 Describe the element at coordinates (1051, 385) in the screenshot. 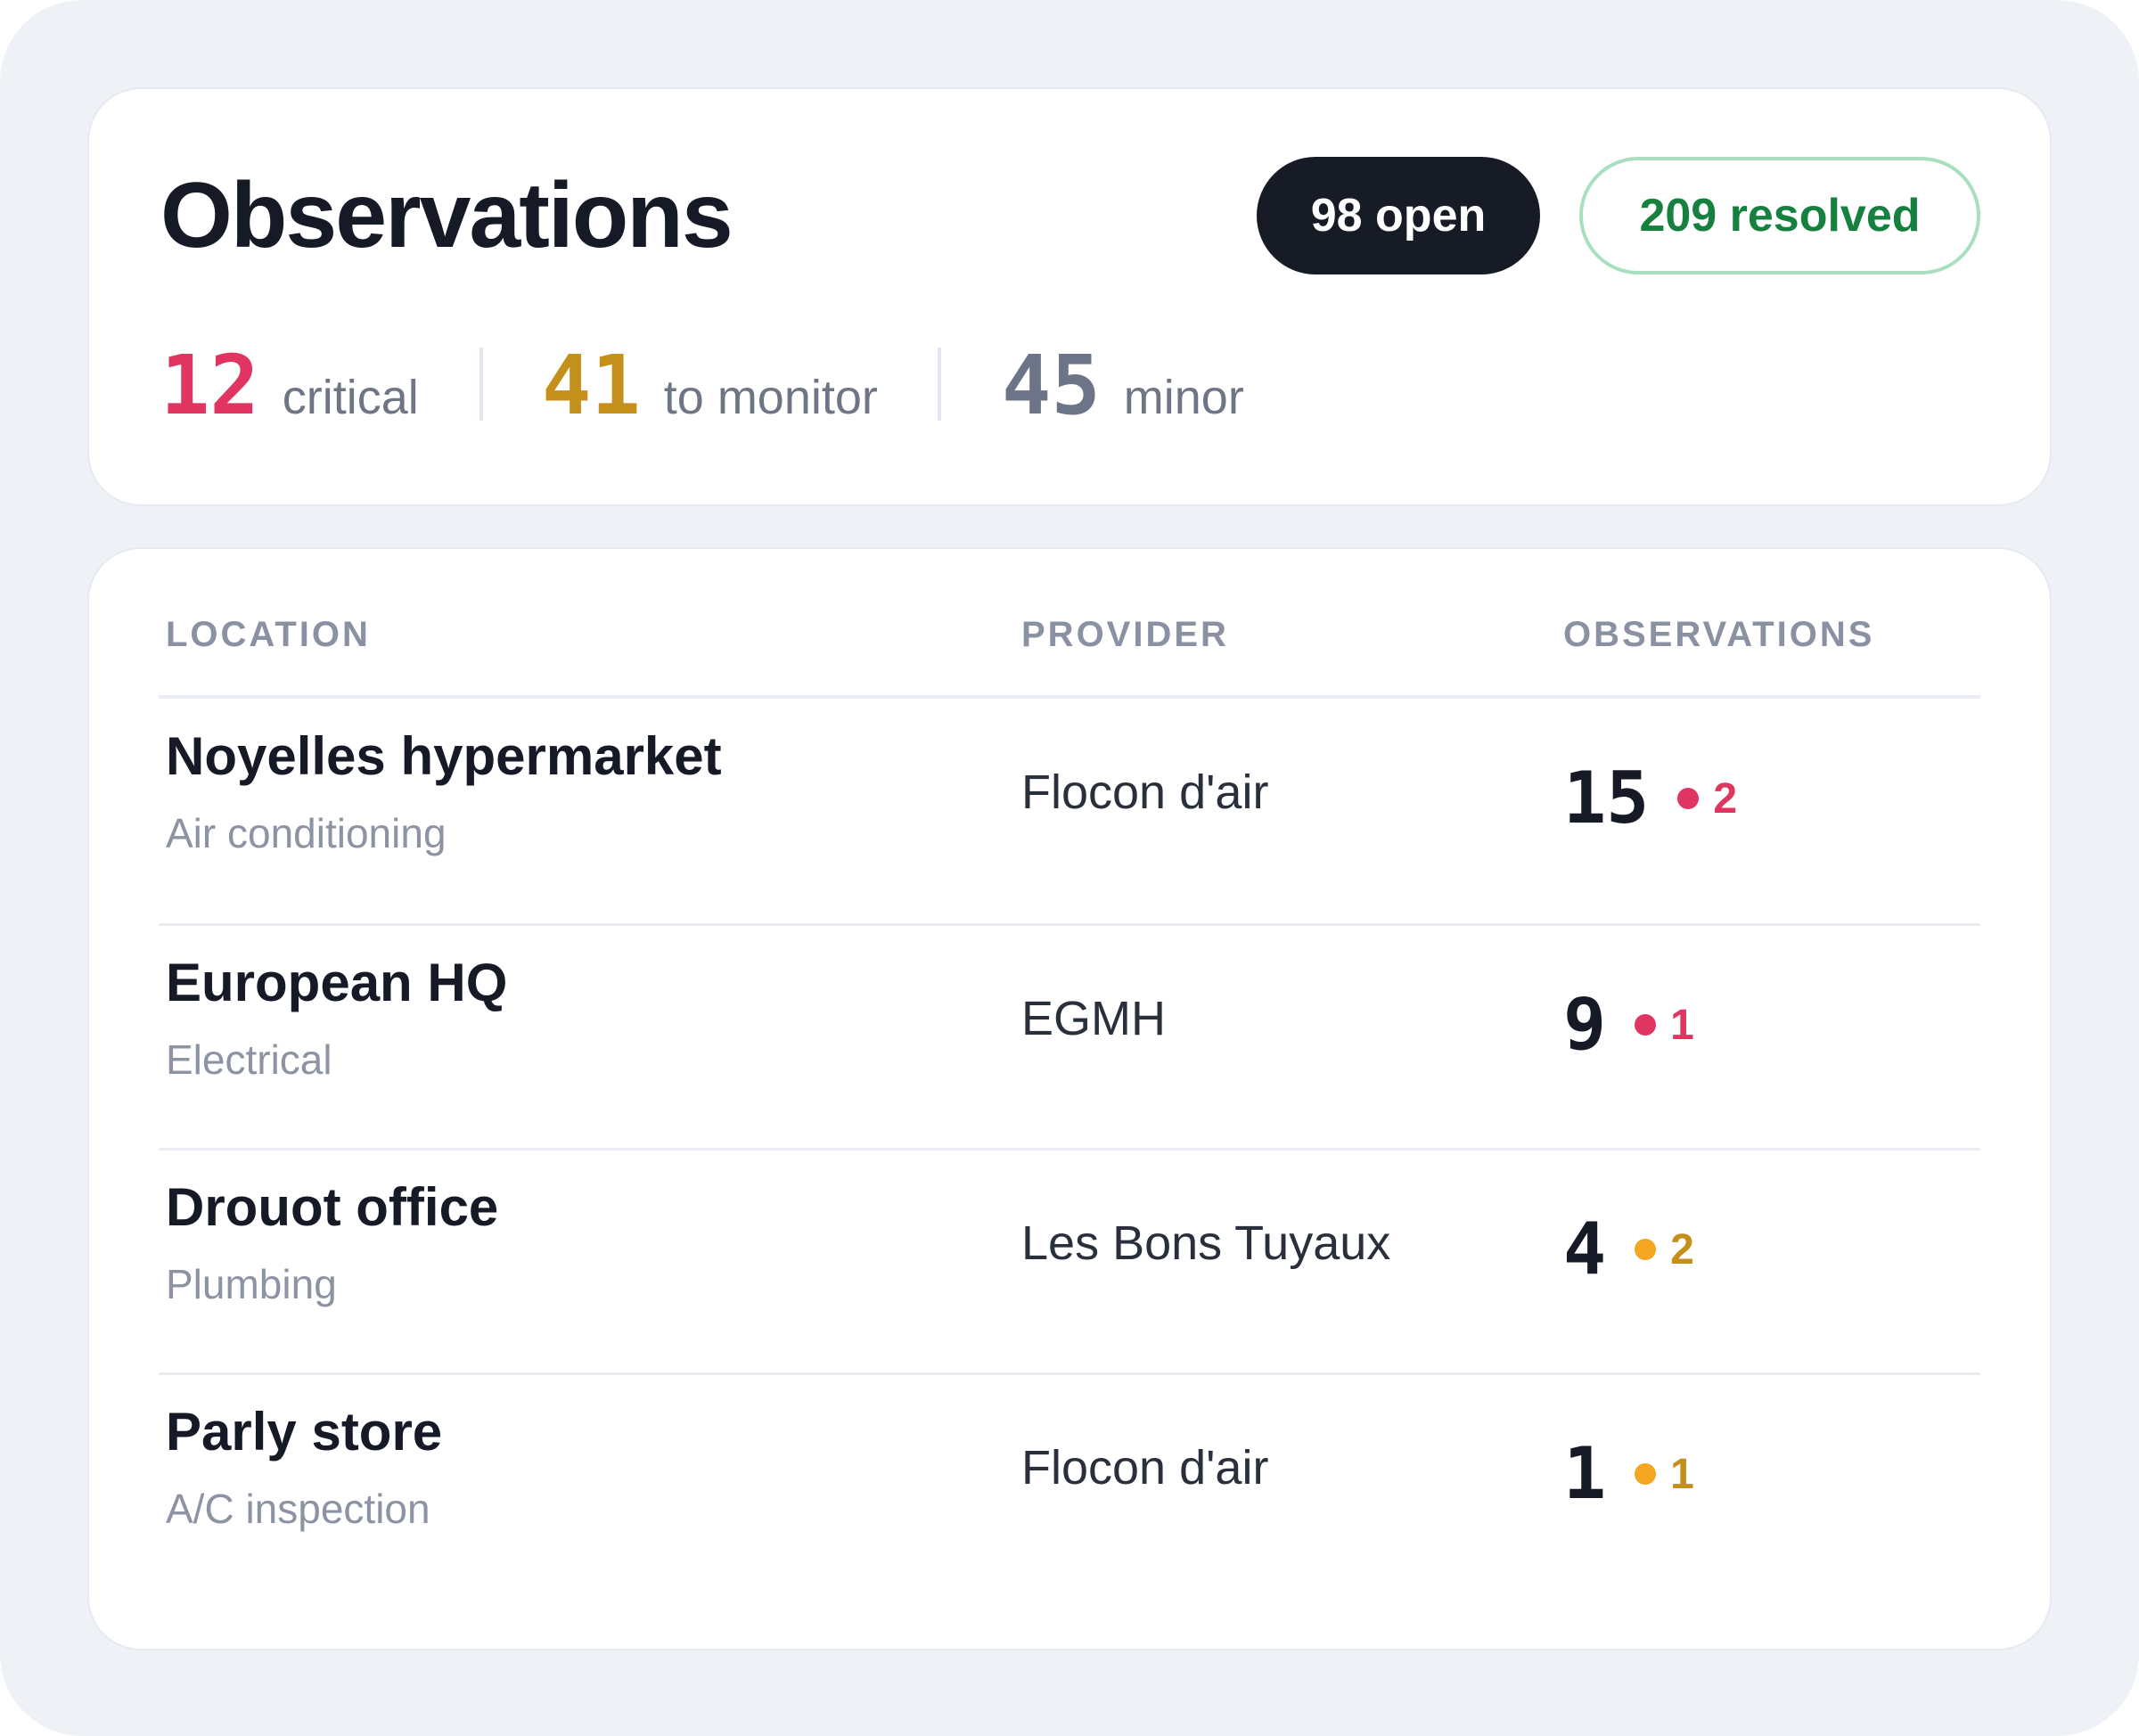

I see `stat-minor-value: 45` at that location.